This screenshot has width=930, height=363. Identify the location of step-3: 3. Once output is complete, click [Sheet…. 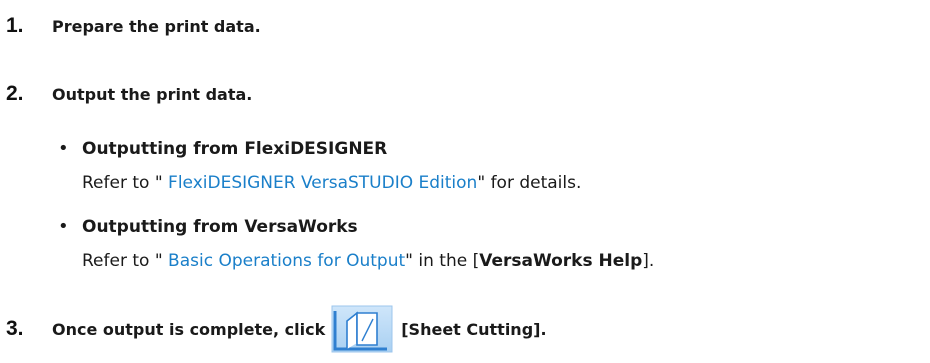
(276, 329).